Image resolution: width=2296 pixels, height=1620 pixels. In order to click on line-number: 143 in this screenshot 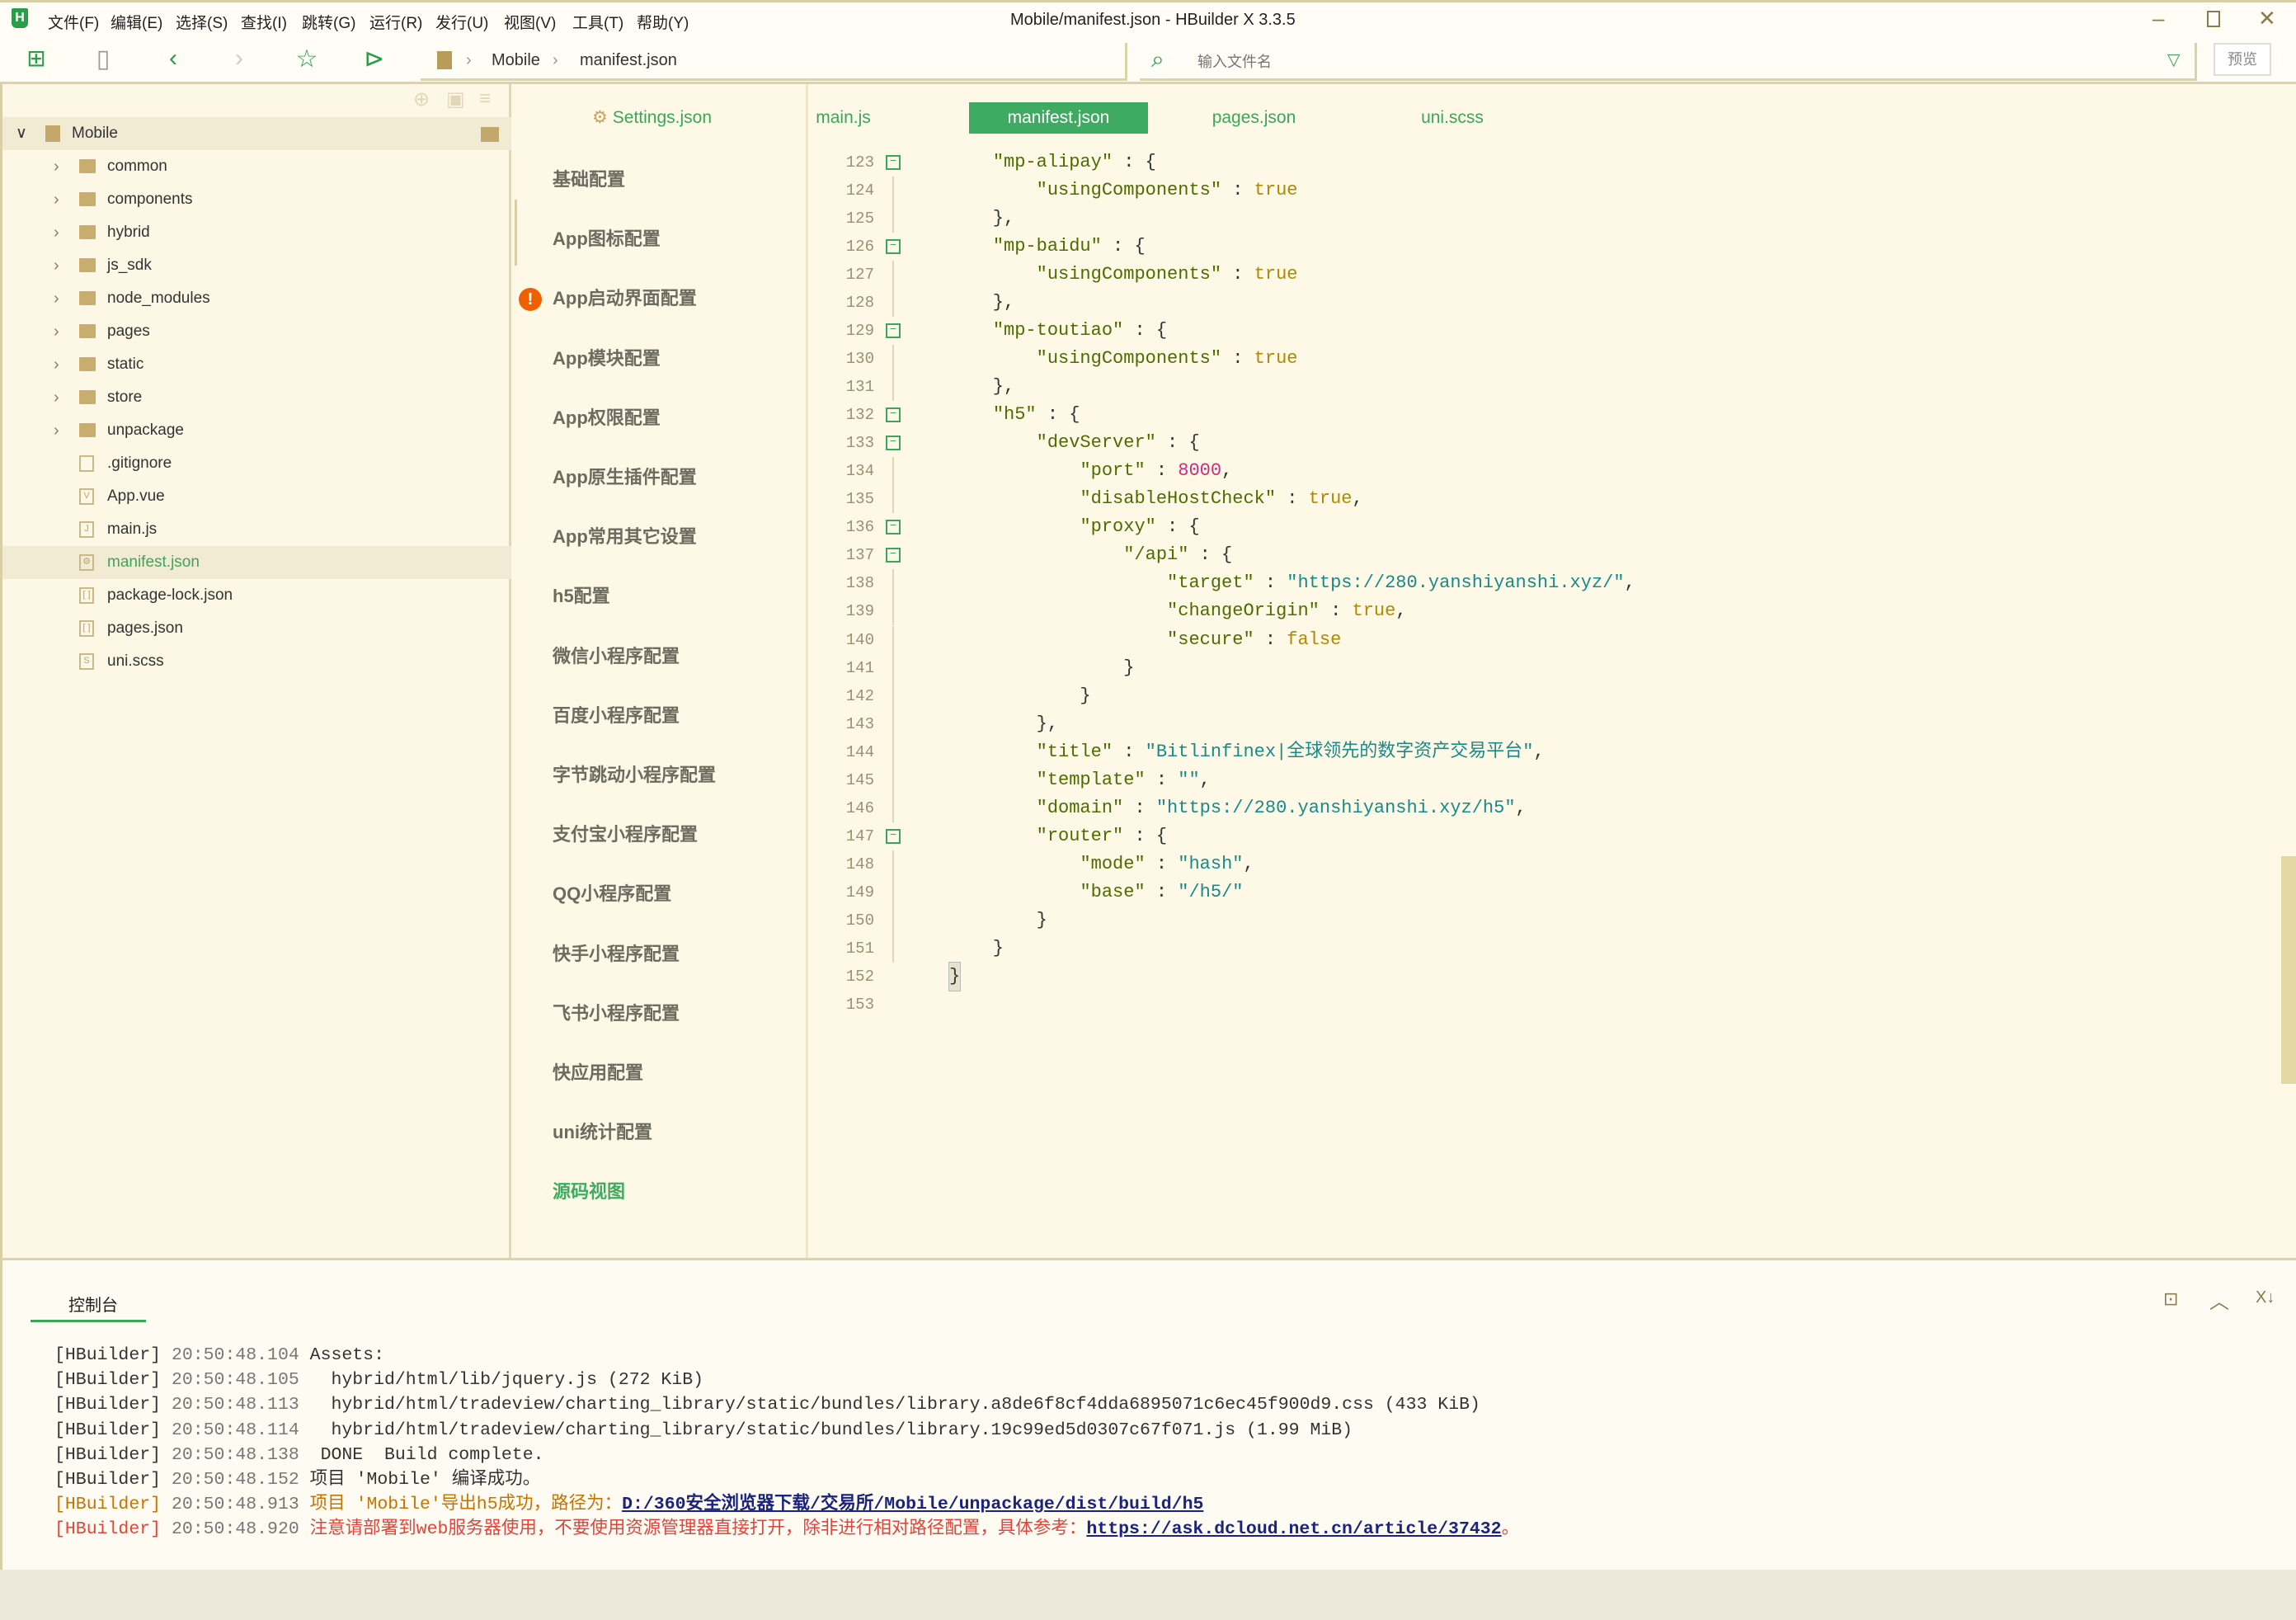, I will do `click(859, 723)`.